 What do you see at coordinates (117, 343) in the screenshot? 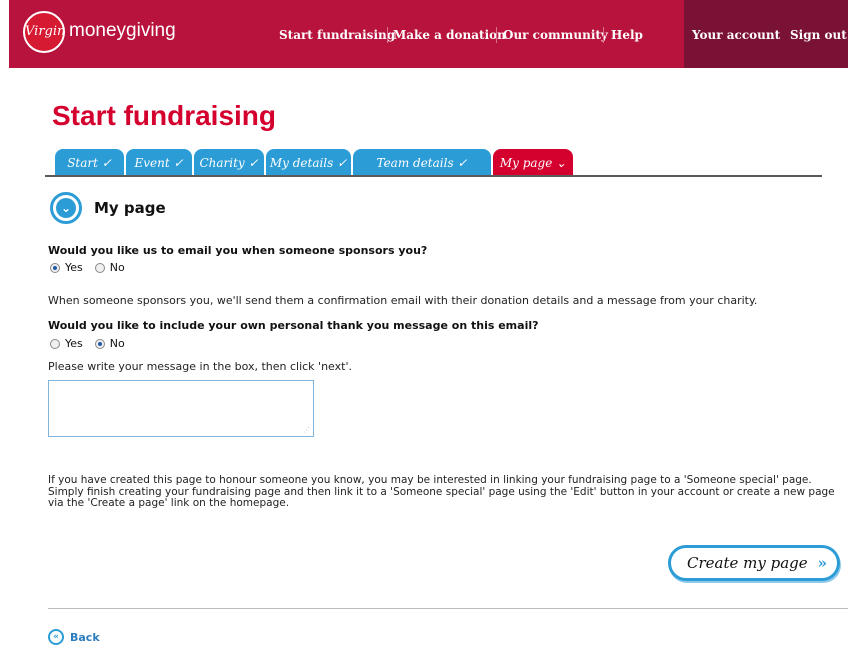
I see `thankyou-no-label: No` at bounding box center [117, 343].